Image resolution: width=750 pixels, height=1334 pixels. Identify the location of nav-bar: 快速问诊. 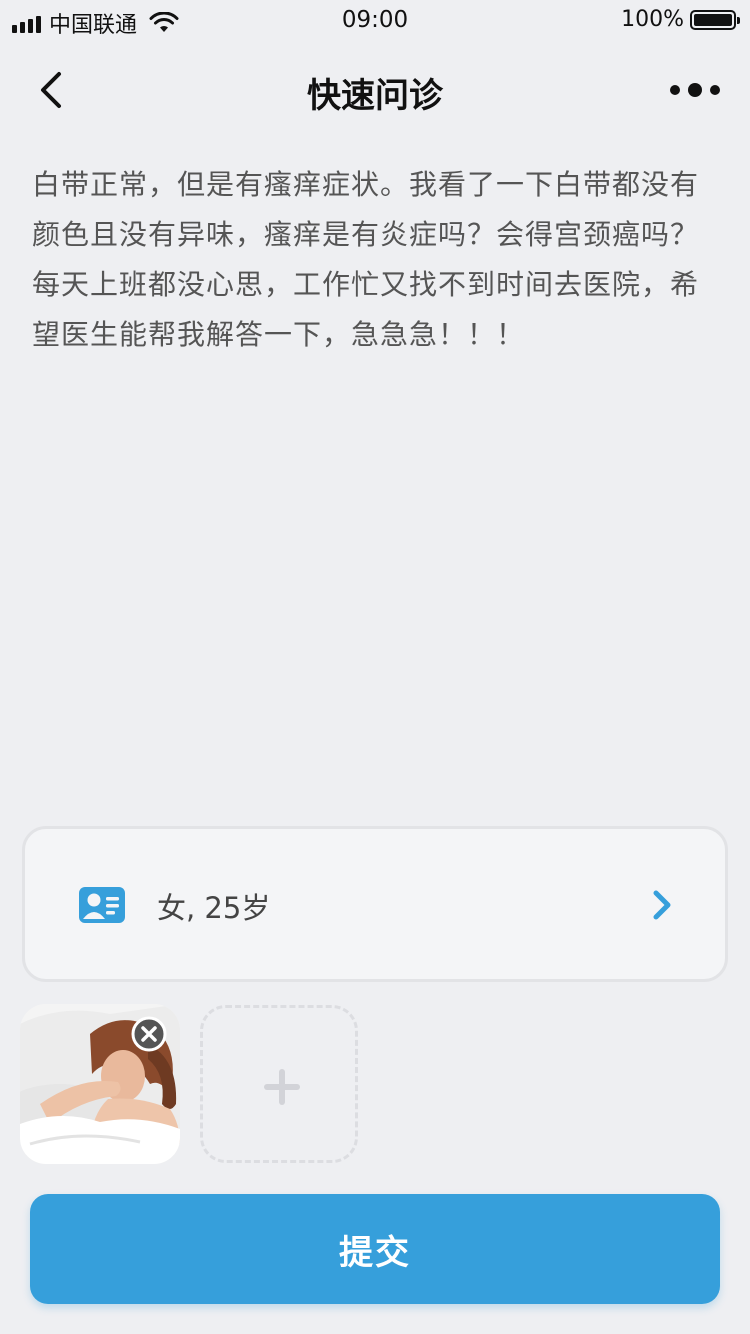
(375, 90).